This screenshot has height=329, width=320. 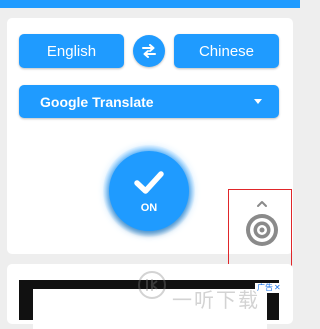 I want to click on floating-target-button, so click(x=262, y=226).